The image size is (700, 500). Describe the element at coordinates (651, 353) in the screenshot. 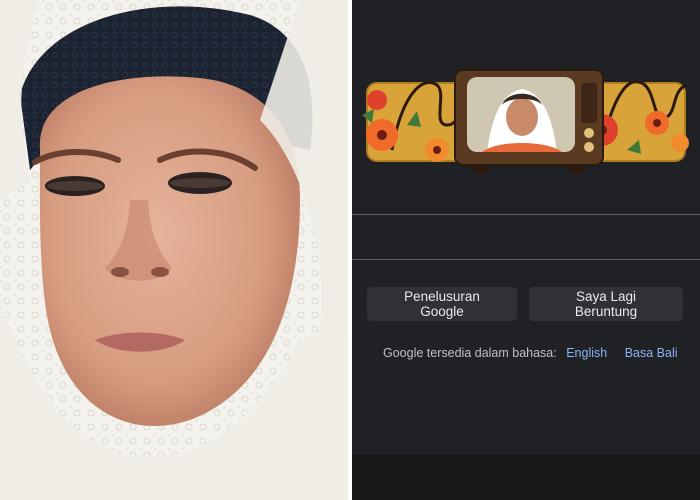

I see `language-link-basa-bali: Basa Bali` at that location.